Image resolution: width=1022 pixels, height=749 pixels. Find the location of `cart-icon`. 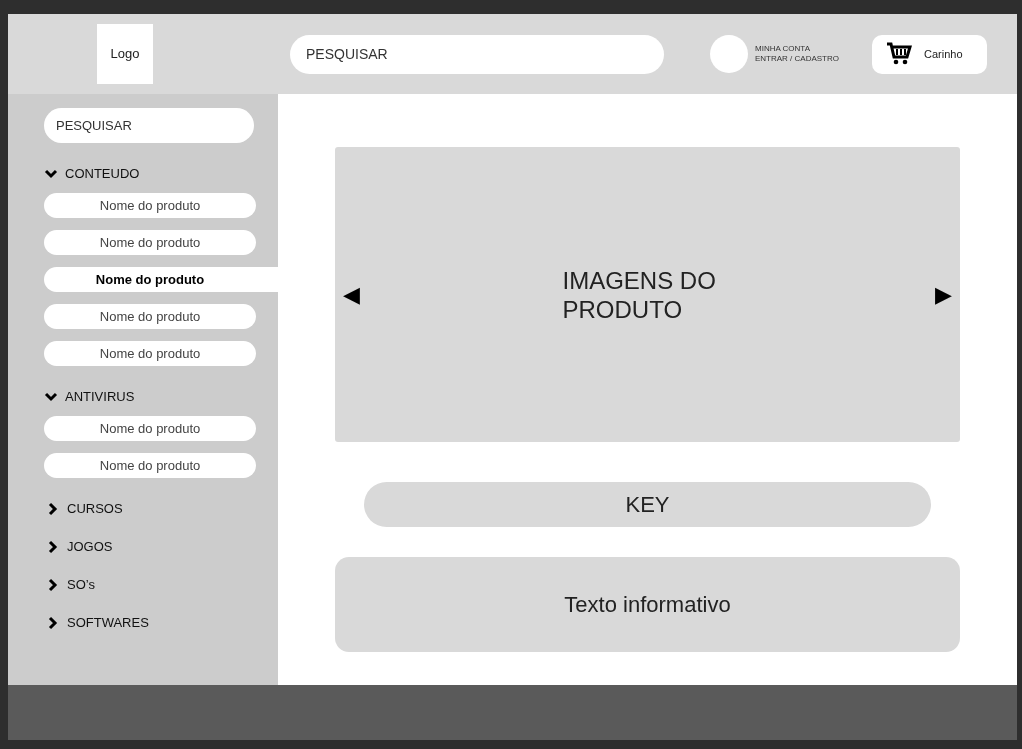

cart-icon is located at coordinates (899, 54).